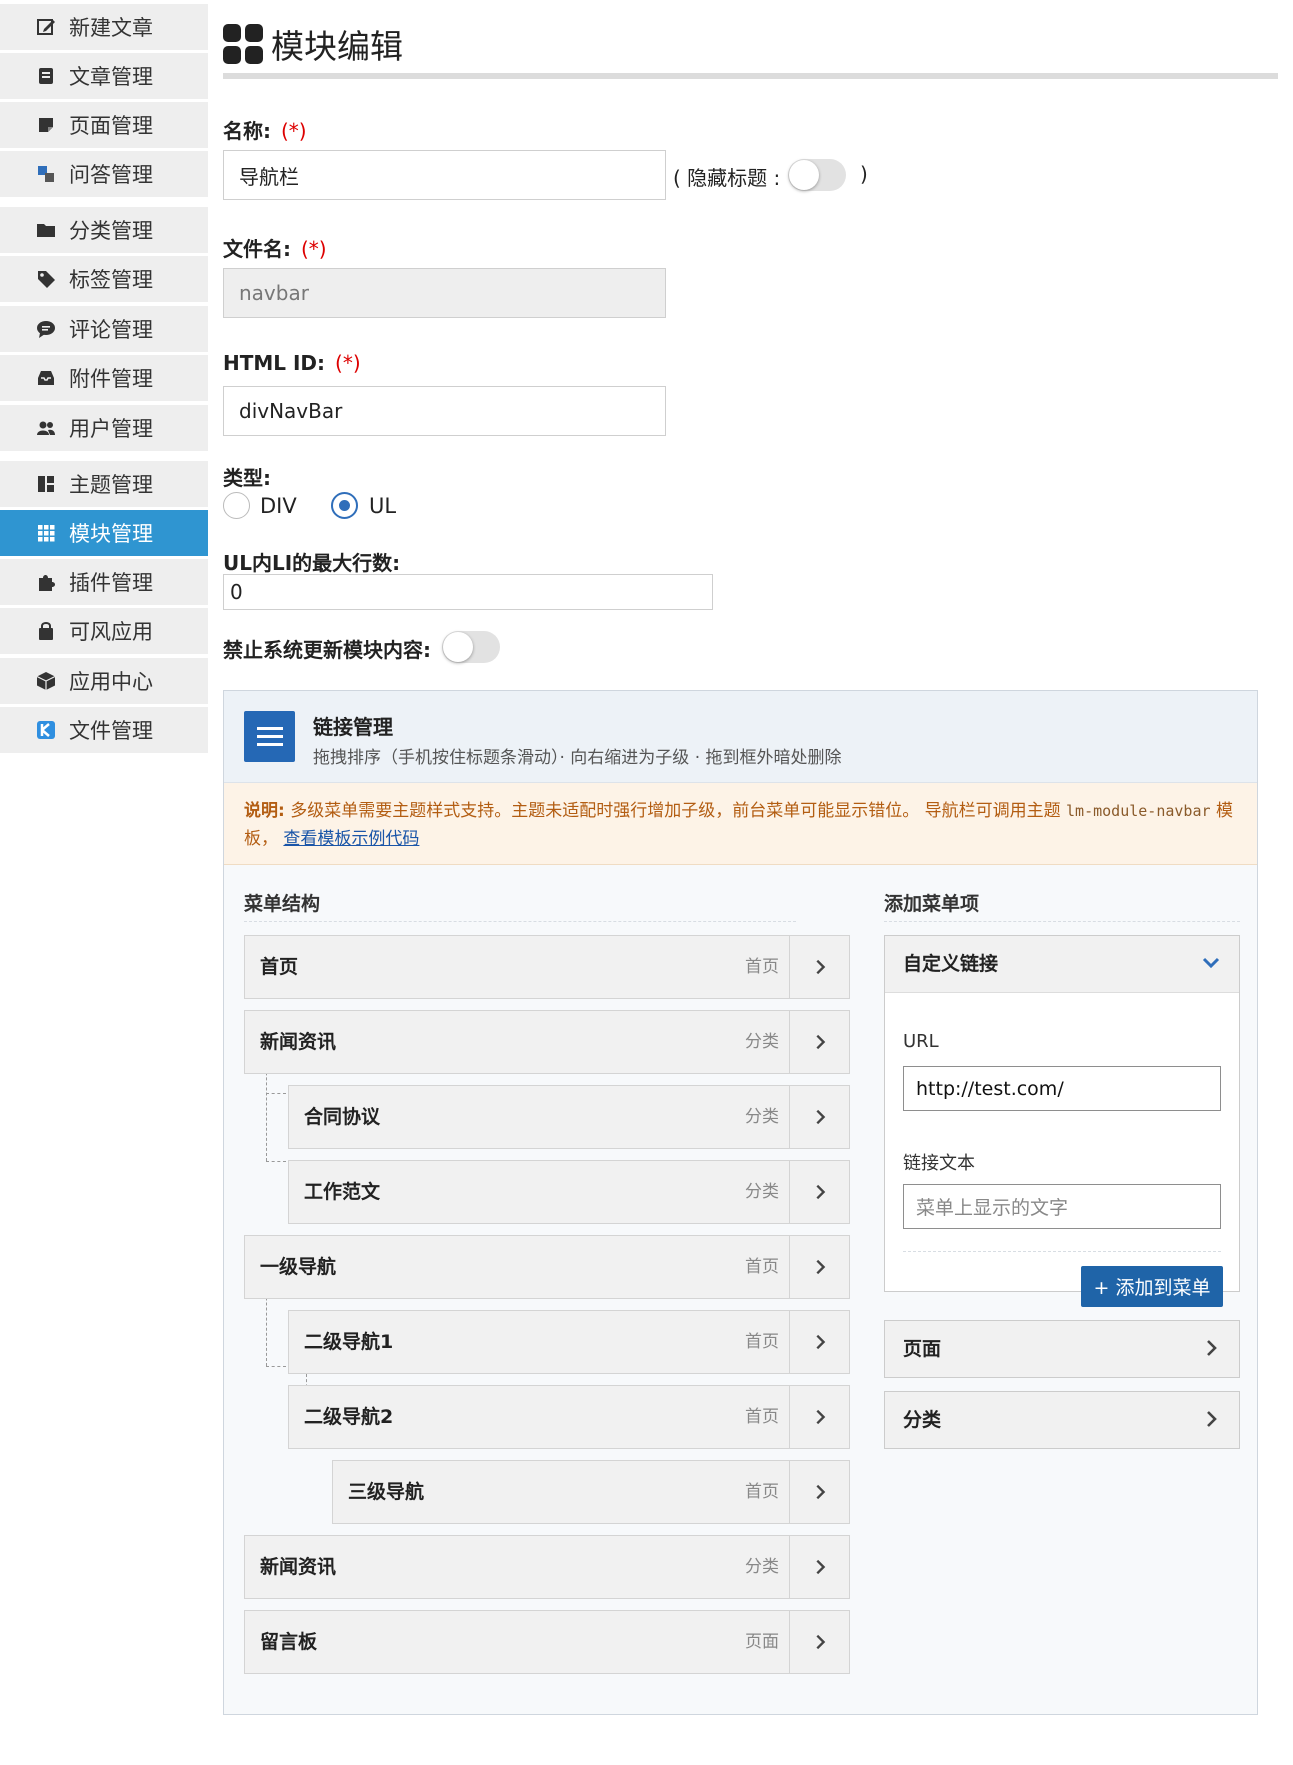 The height and width of the screenshot is (1765, 1293). What do you see at coordinates (298, 1267) in the screenshot?
I see `menu-item-title: 一级导航` at bounding box center [298, 1267].